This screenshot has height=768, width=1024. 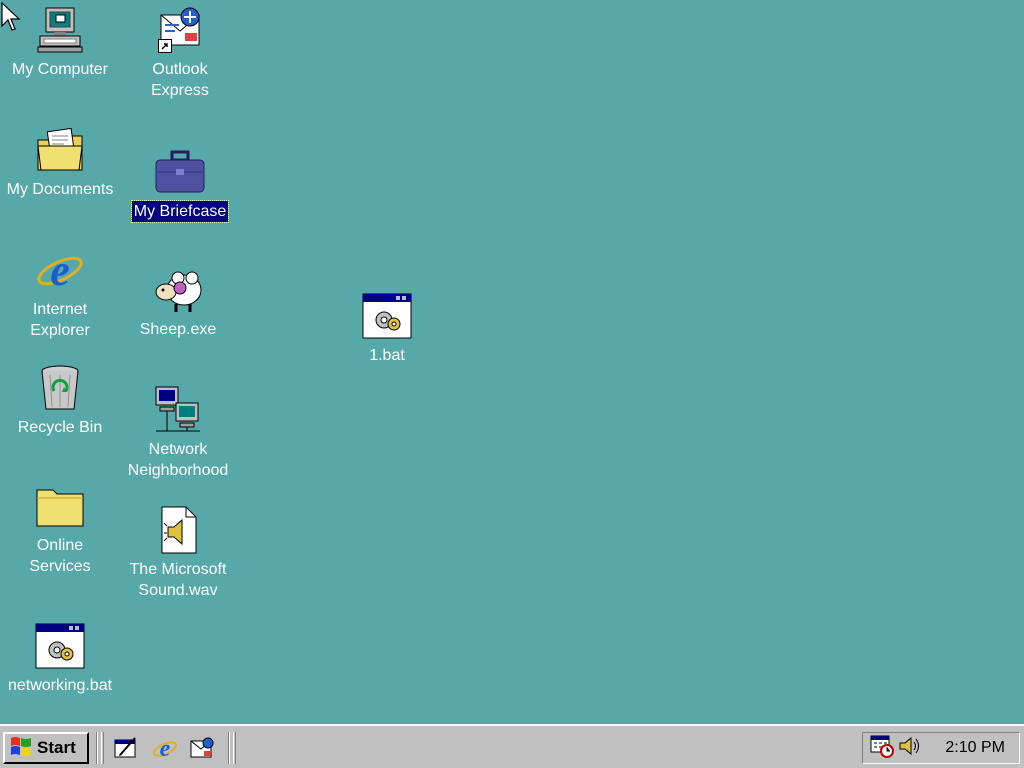 What do you see at coordinates (11, 19) in the screenshot?
I see `mouse-pointer-icon` at bounding box center [11, 19].